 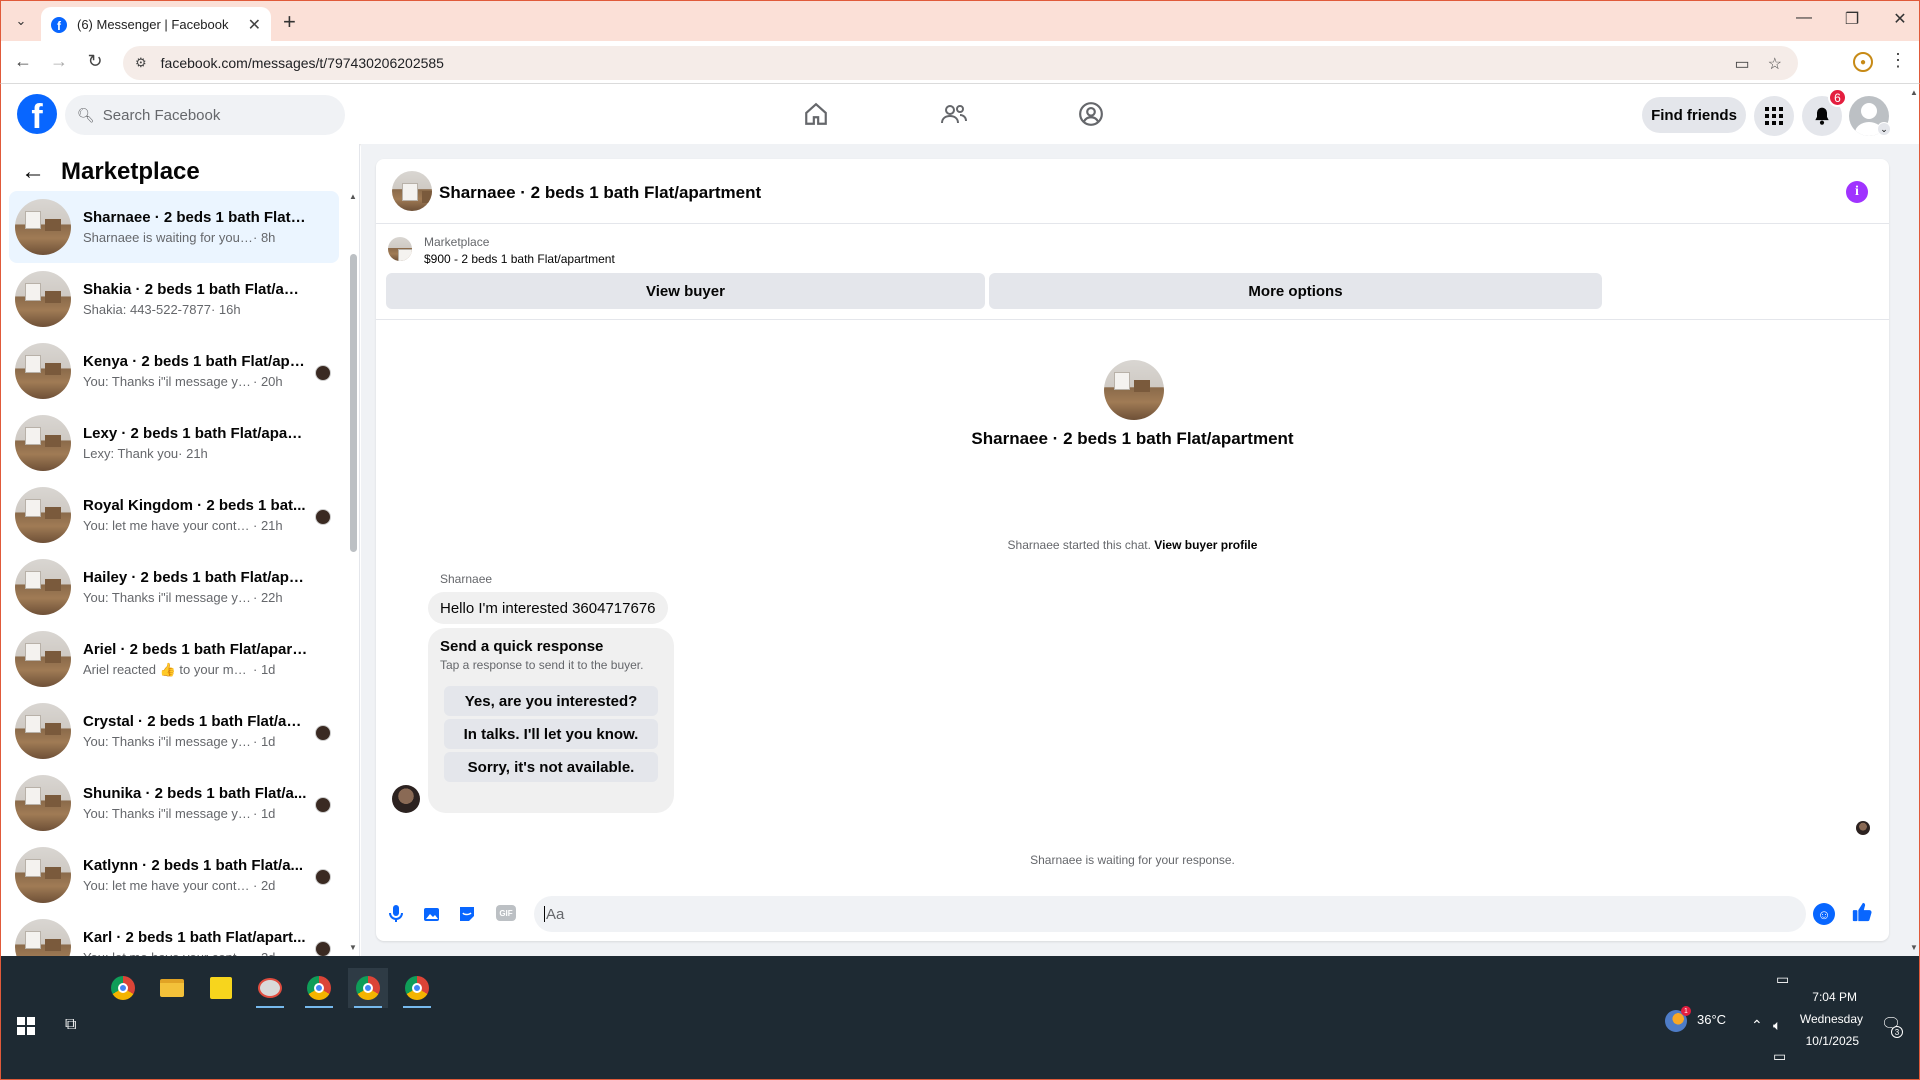 What do you see at coordinates (1711, 1019) in the screenshot?
I see `temperature: 36°C` at bounding box center [1711, 1019].